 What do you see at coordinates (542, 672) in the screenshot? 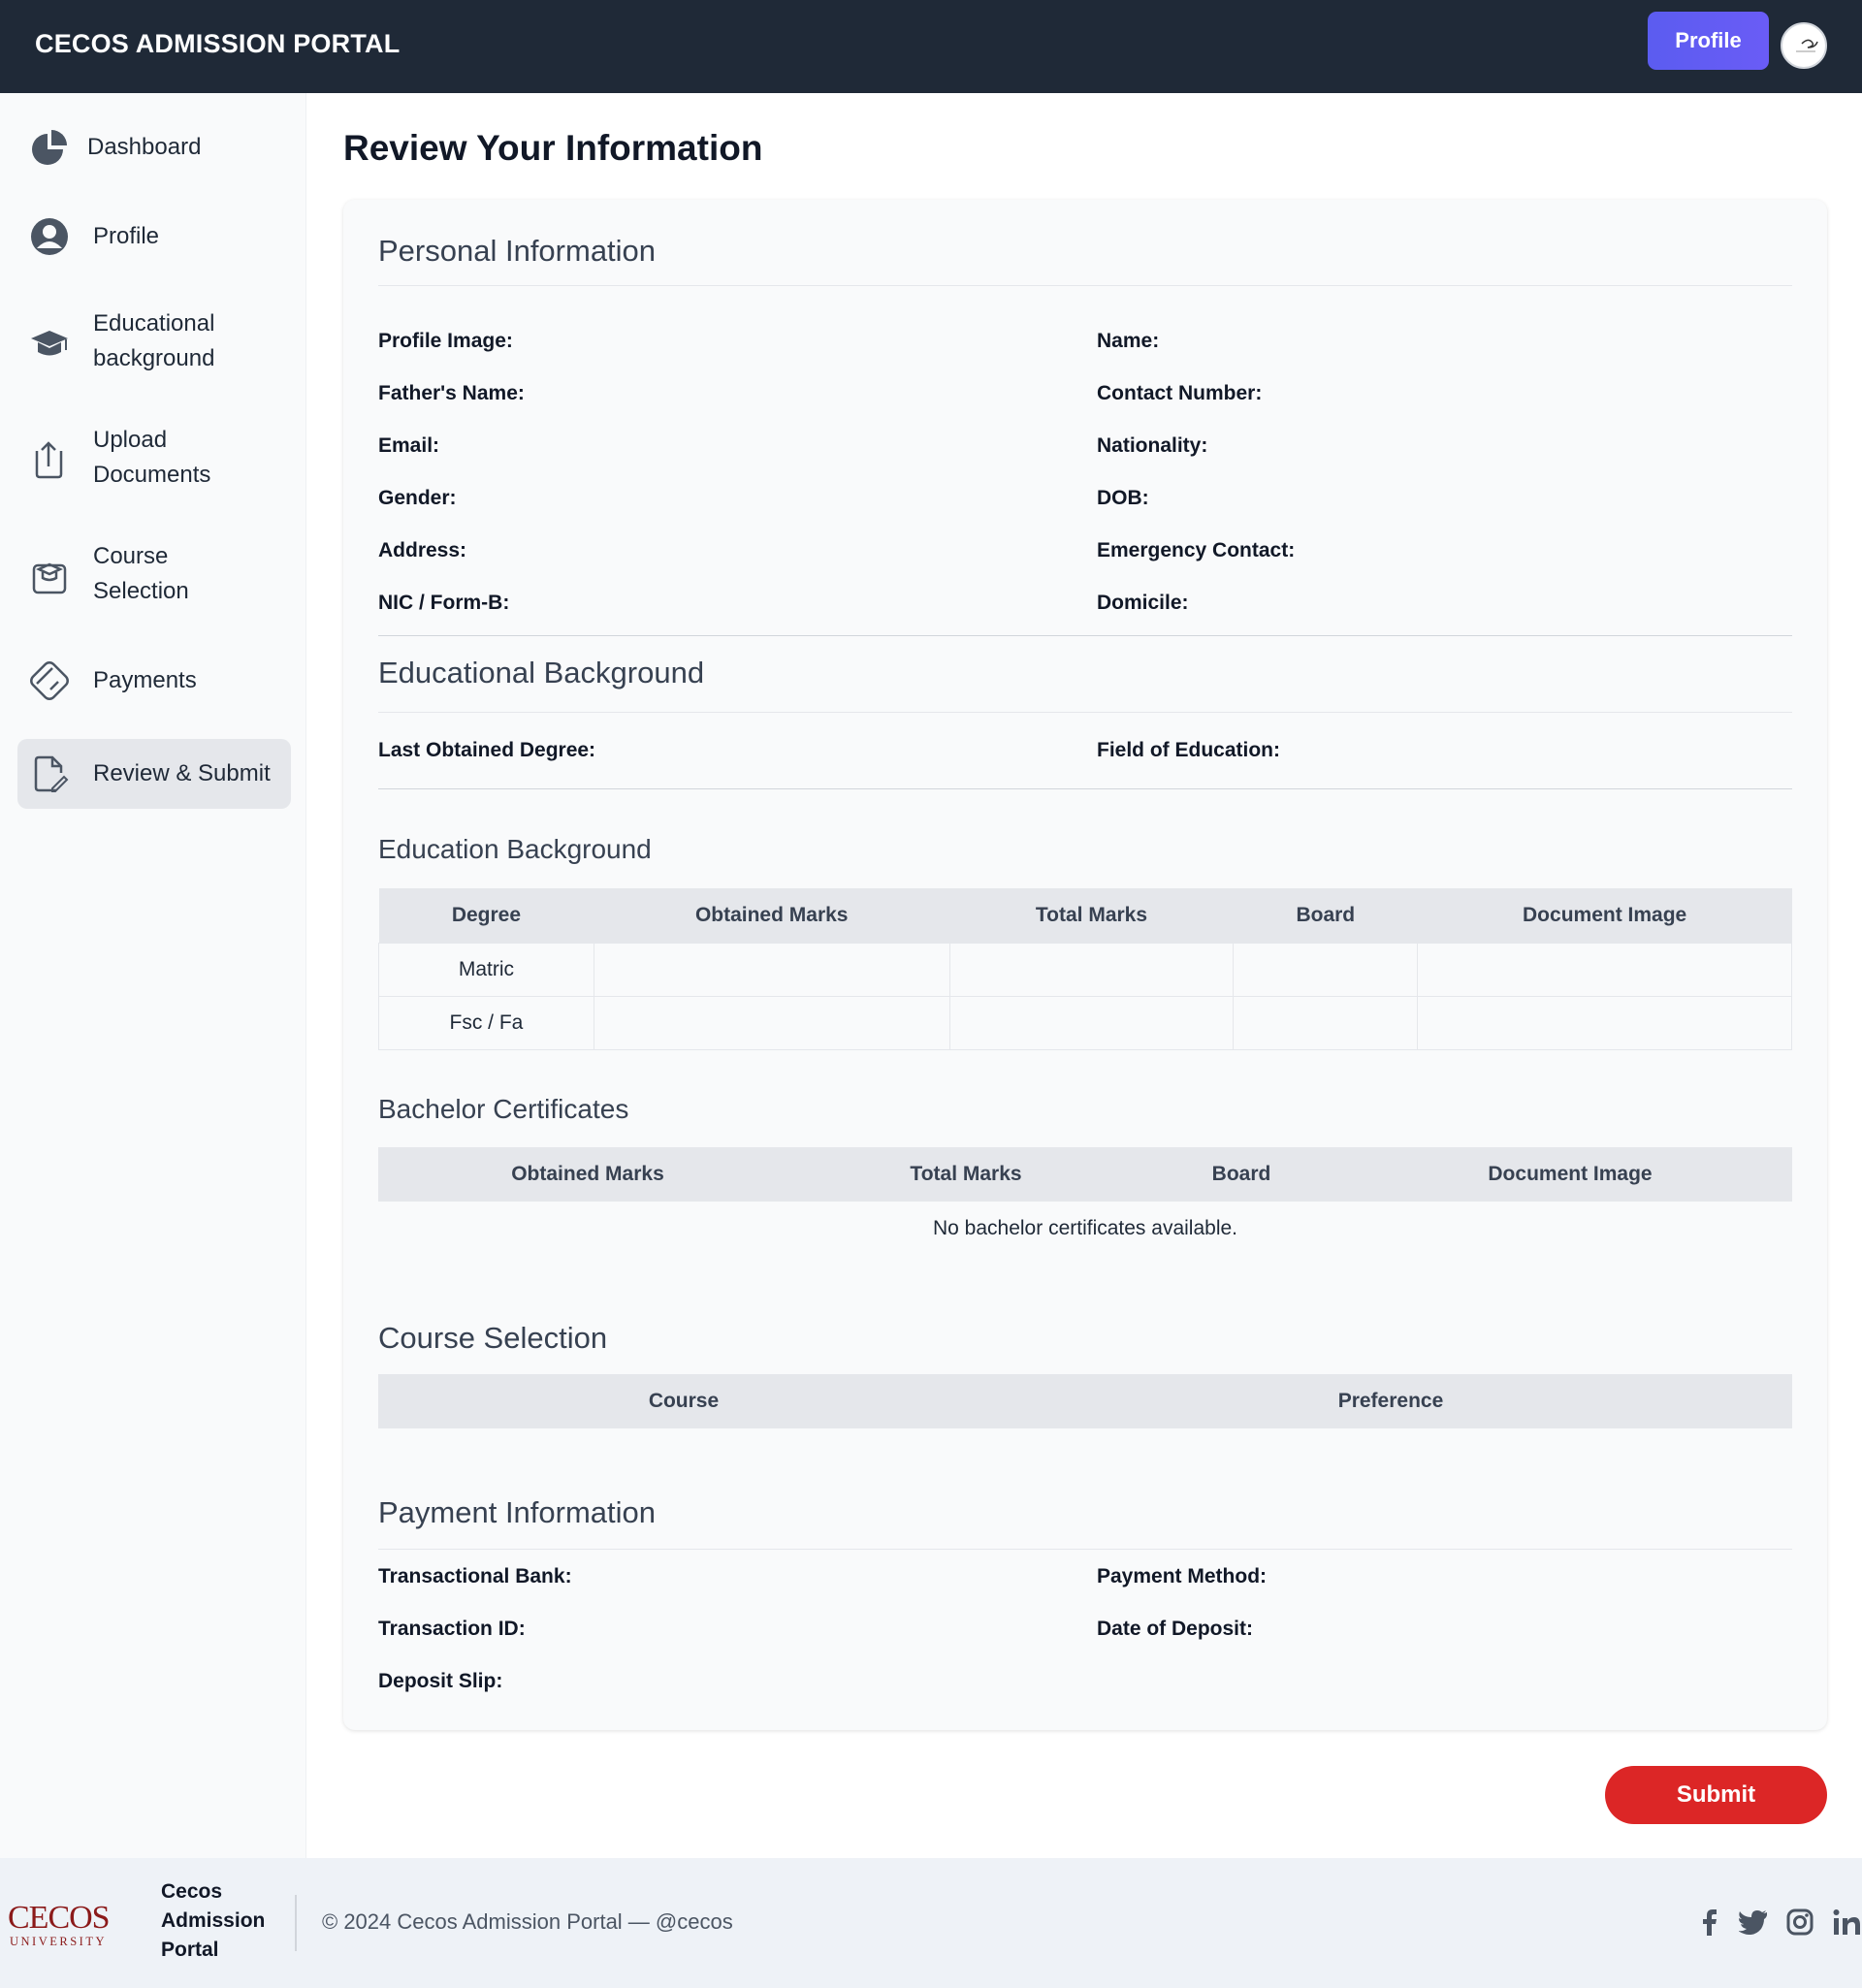
I see `educational-background-title: Educational Background` at bounding box center [542, 672].